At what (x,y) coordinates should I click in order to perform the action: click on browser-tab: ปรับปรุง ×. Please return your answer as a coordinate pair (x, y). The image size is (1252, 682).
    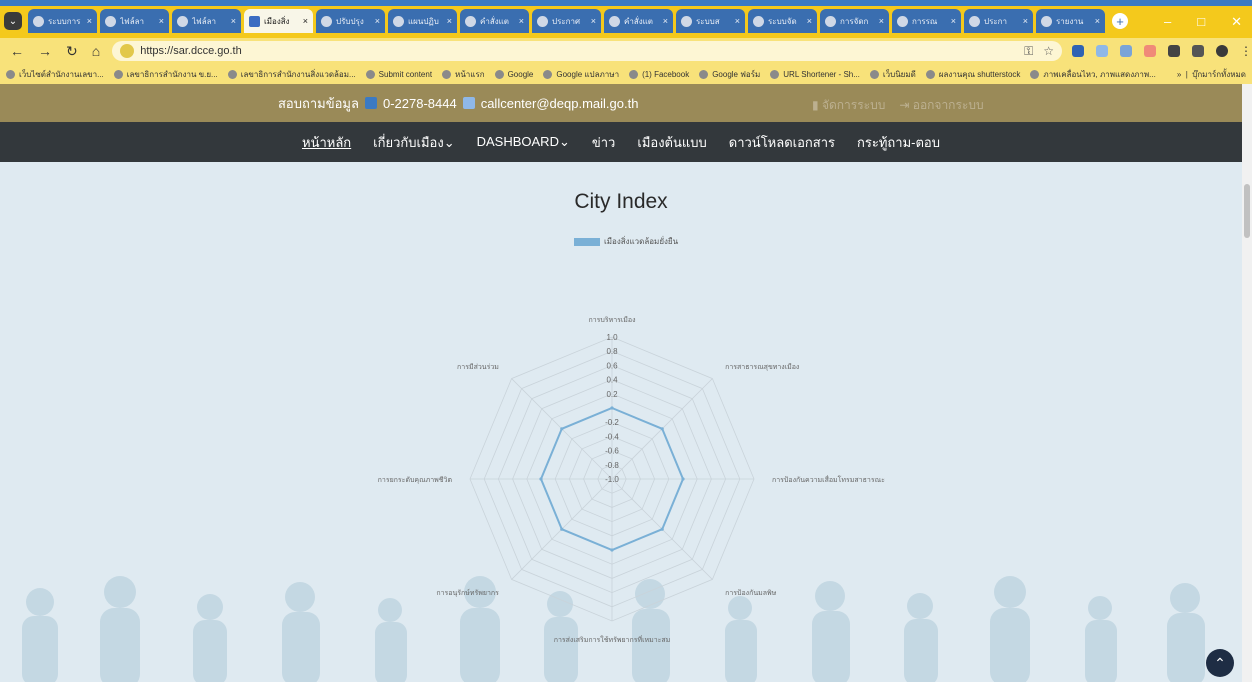
    Looking at the image, I should click on (350, 21).